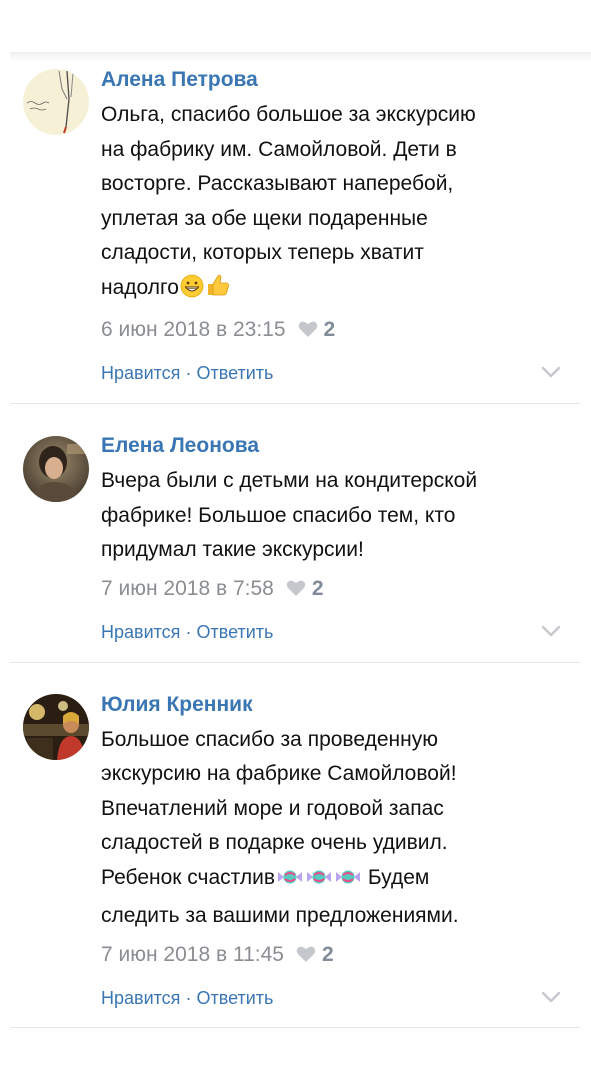 This screenshot has height=1084, width=591. What do you see at coordinates (188, 877) in the screenshot?
I see `comment-text-line: Ребенок счастлив` at bounding box center [188, 877].